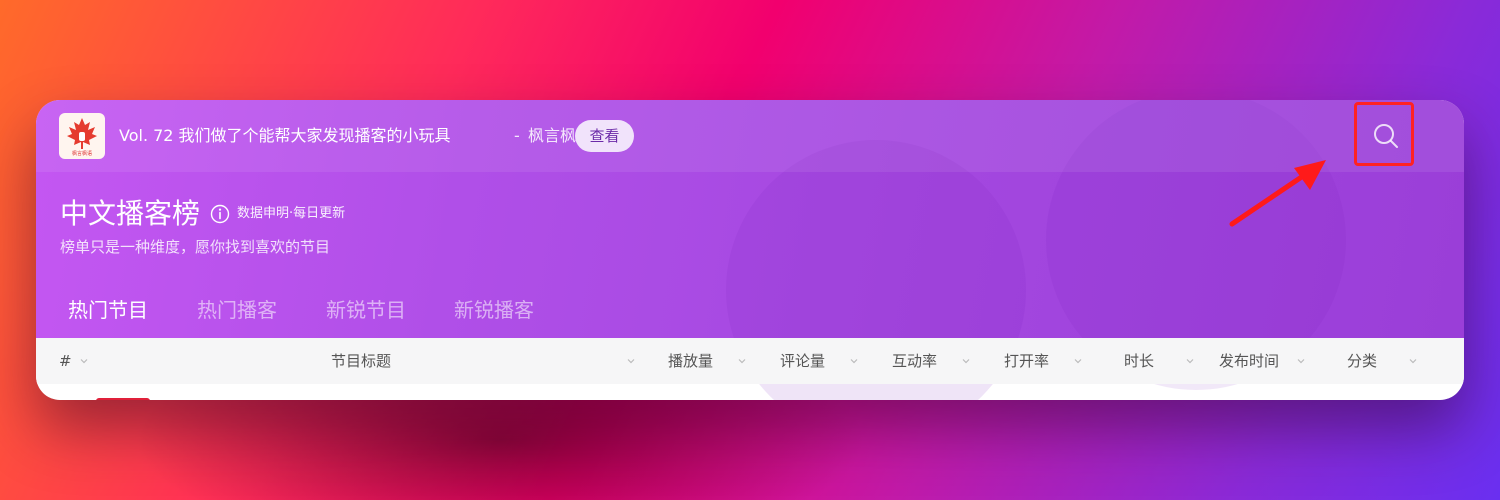  What do you see at coordinates (690, 361) in the screenshot?
I see `column-plays: 播放量` at bounding box center [690, 361].